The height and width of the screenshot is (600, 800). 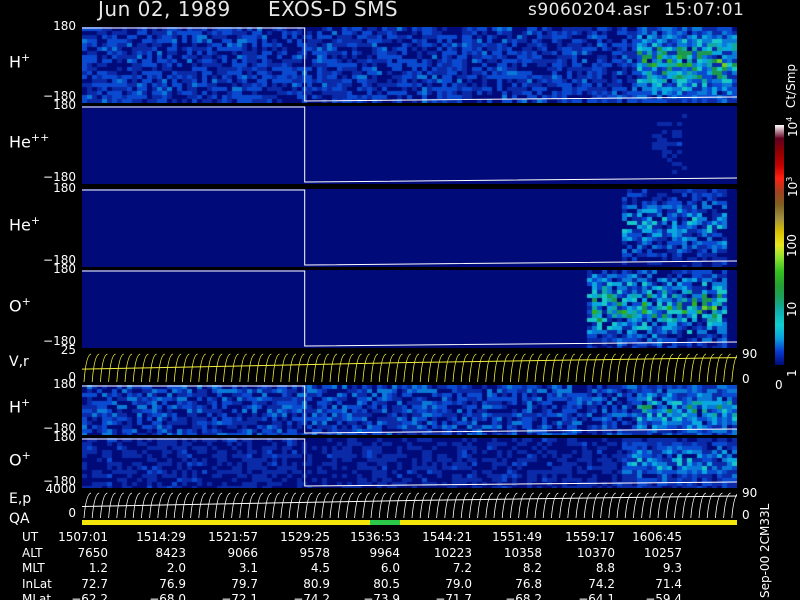 What do you see at coordinates (447, 537) in the screenshot?
I see `table-cell: 1544:21` at bounding box center [447, 537].